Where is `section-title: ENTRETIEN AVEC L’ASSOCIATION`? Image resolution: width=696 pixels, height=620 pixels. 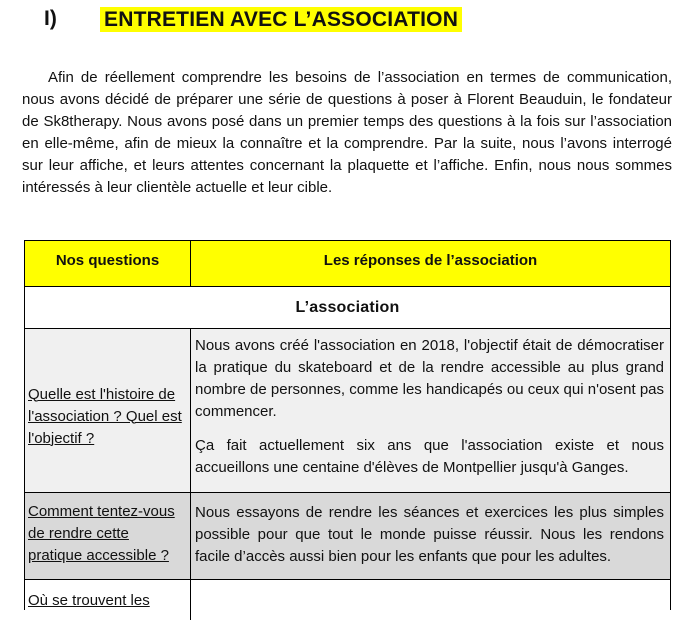
section-title: ENTRETIEN AVEC L’ASSOCIATION is located at coordinates (281, 19).